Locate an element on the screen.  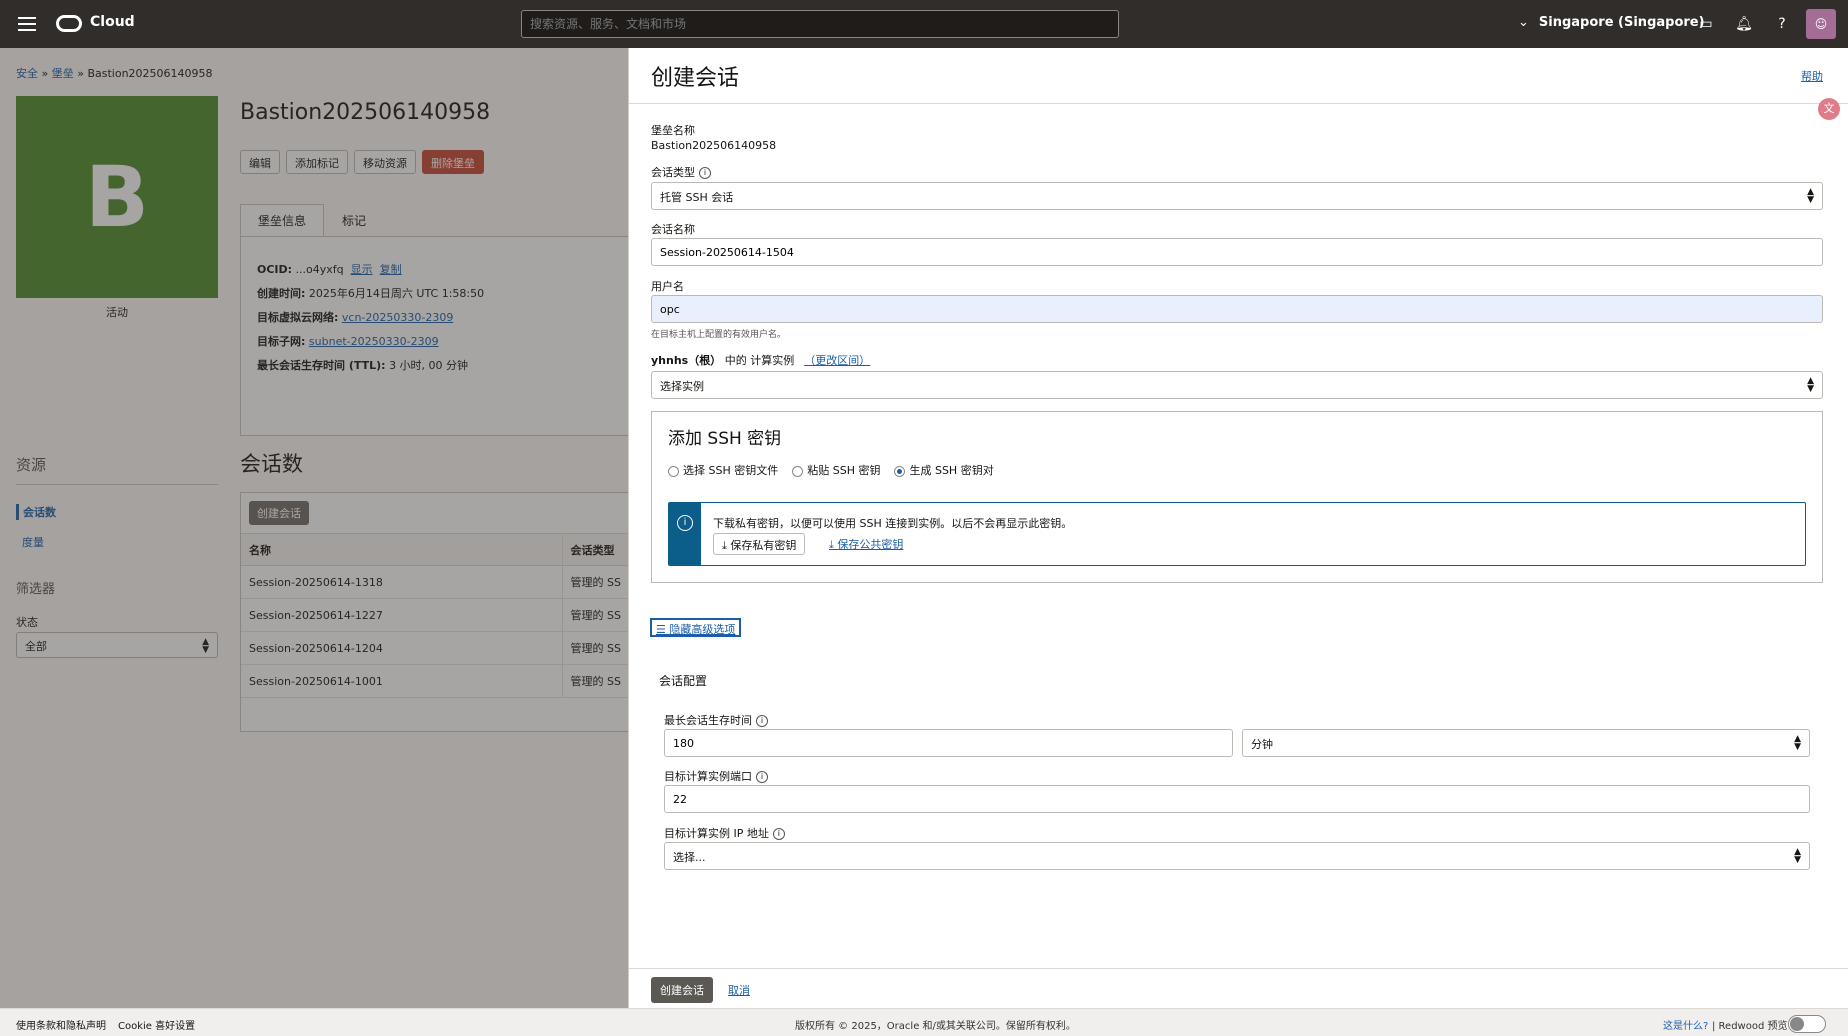
create-session-button: 创建会话 is located at coordinates (279, 513).